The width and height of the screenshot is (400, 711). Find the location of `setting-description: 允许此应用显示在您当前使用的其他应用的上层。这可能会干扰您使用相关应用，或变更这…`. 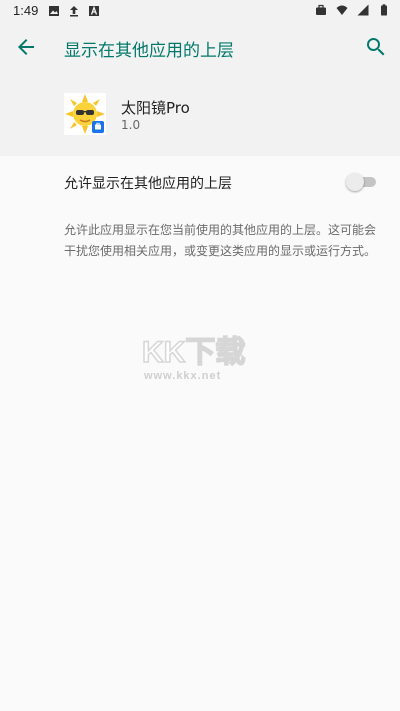

setting-description: 允许此应用显示在您当前使用的其他应用的上层。这可能会干扰您使用相关应用，或变更这… is located at coordinates (220, 240).